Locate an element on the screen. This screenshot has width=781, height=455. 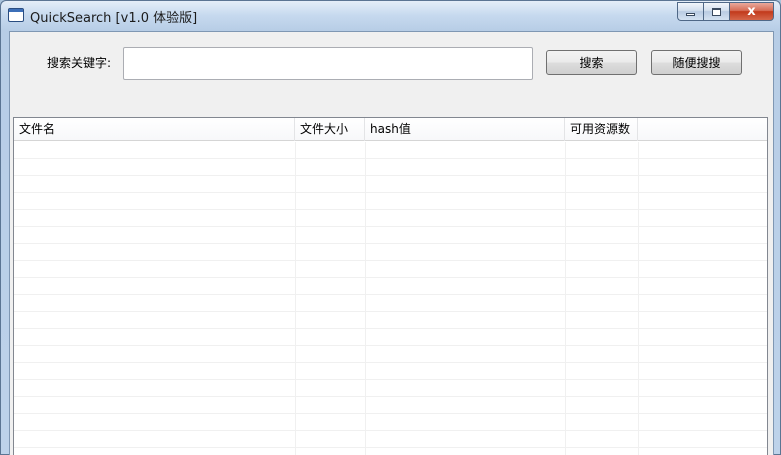
minimize-icon is located at coordinates (690, 14).